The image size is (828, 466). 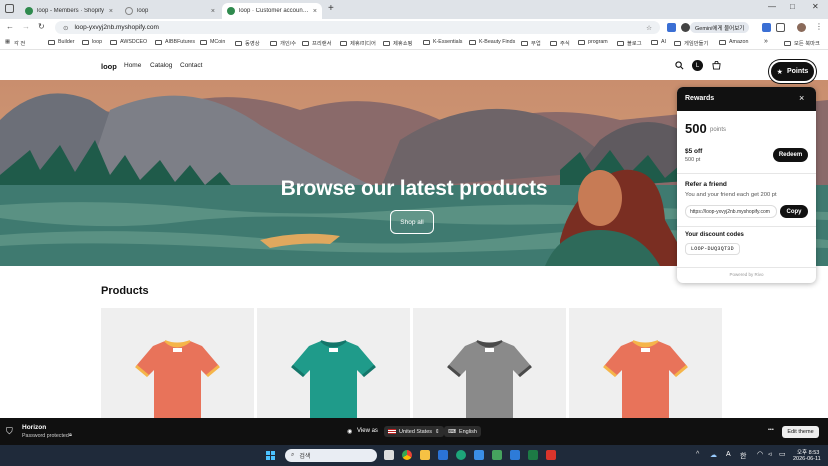 I want to click on clock-time: 오후 8:53, so click(x=808, y=452).